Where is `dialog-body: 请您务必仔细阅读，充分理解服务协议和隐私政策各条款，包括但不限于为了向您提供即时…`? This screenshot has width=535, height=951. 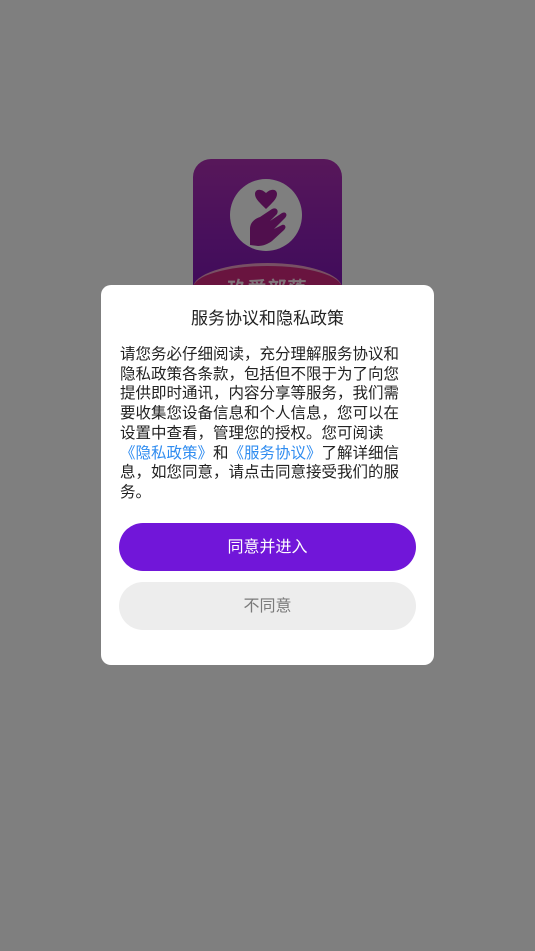
dialog-body: 请您务必仔细阅读，充分理解服务协议和隐私政策各条款，包括但不限于为了向您提供即时… is located at coordinates (267, 424).